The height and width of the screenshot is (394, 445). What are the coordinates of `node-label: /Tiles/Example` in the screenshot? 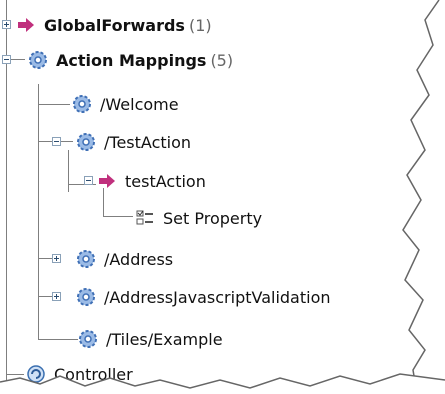 It's located at (164, 339).